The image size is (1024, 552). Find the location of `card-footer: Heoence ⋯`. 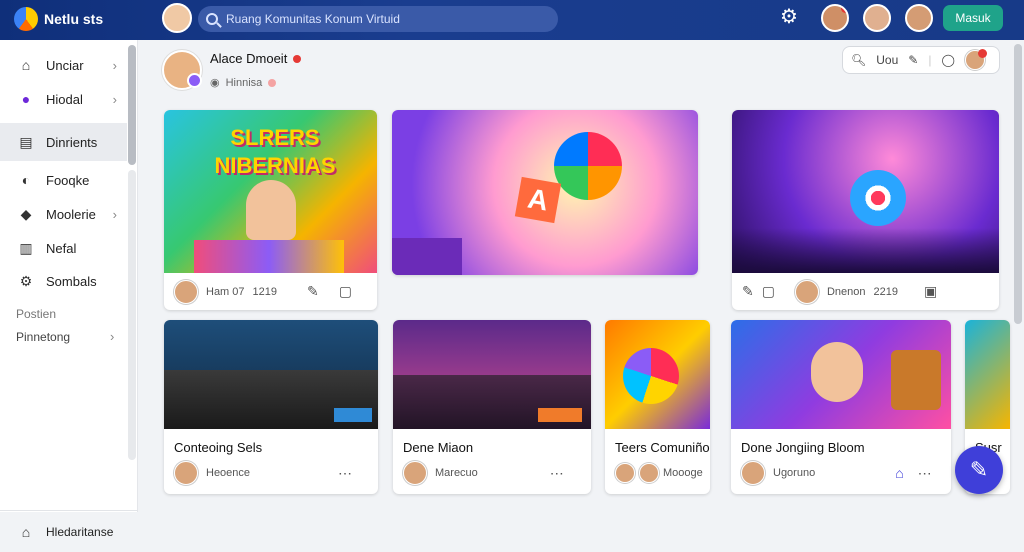

card-footer: Heoence ⋯ is located at coordinates (271, 473).